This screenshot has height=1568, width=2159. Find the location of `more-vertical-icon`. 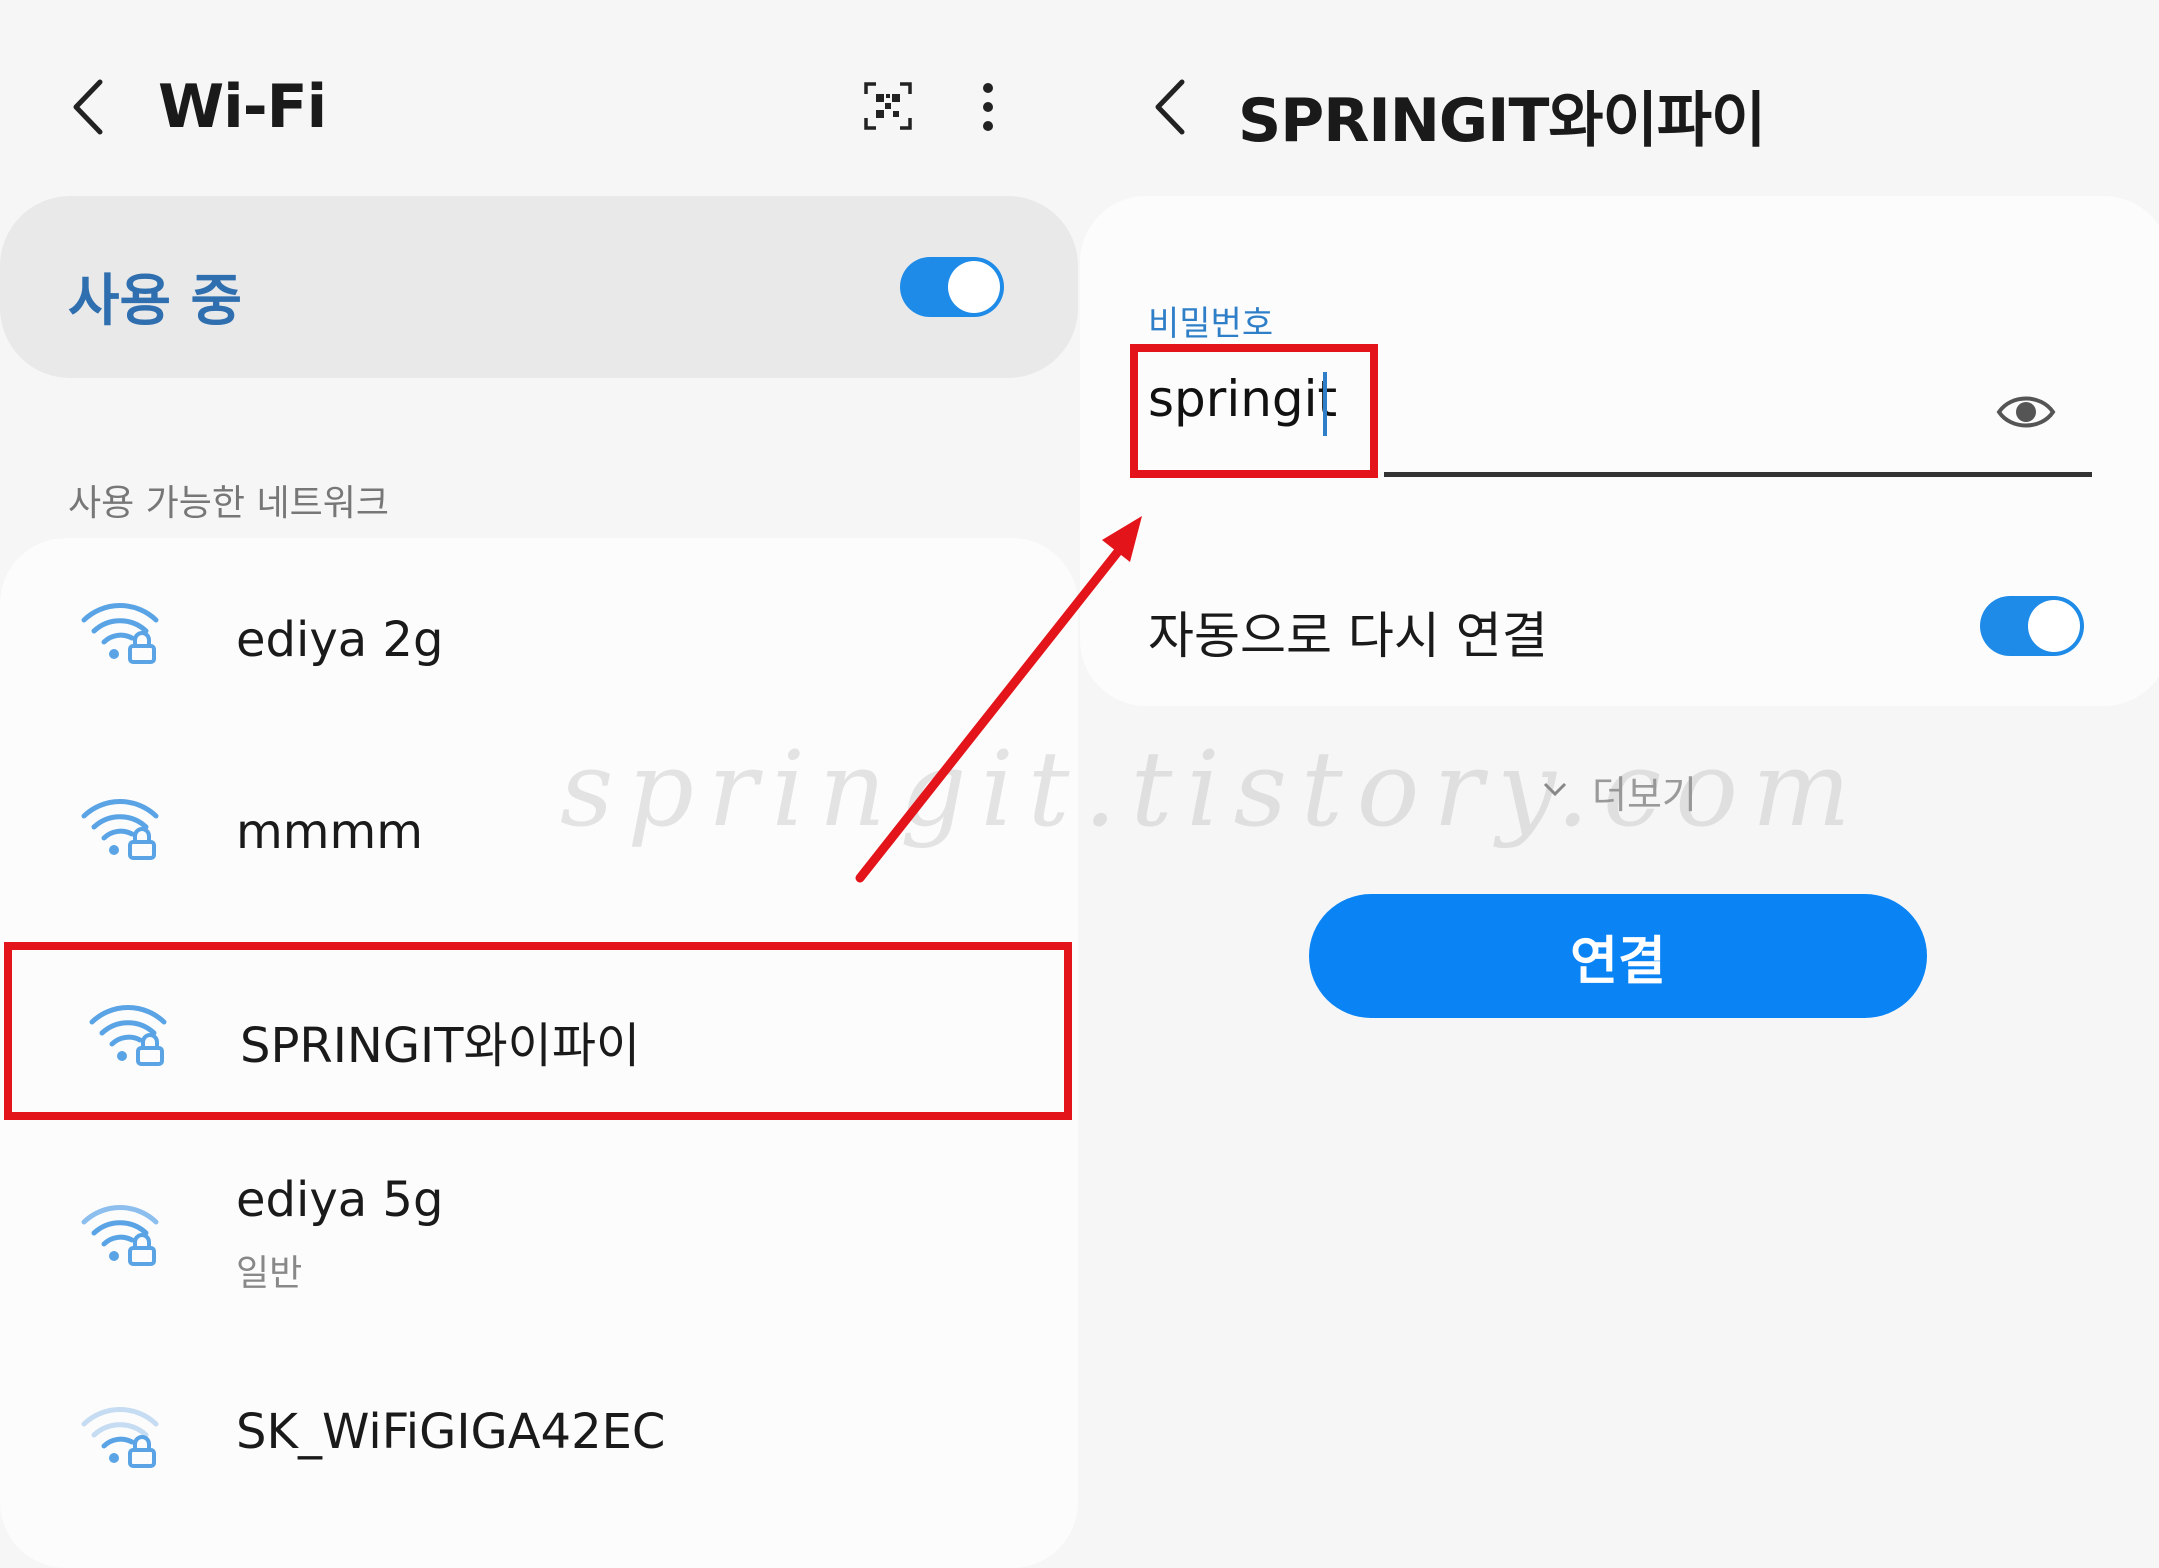

more-vertical-icon is located at coordinates (988, 107).